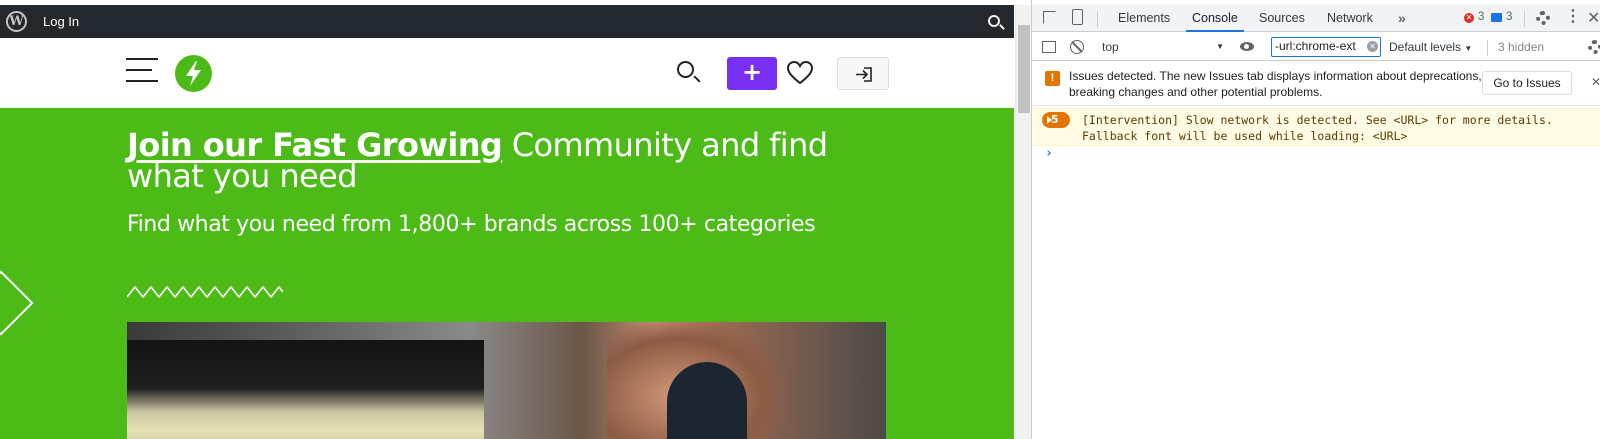 Image resolution: width=1600 pixels, height=439 pixels. I want to click on favorites-heart-icon, so click(800, 73).